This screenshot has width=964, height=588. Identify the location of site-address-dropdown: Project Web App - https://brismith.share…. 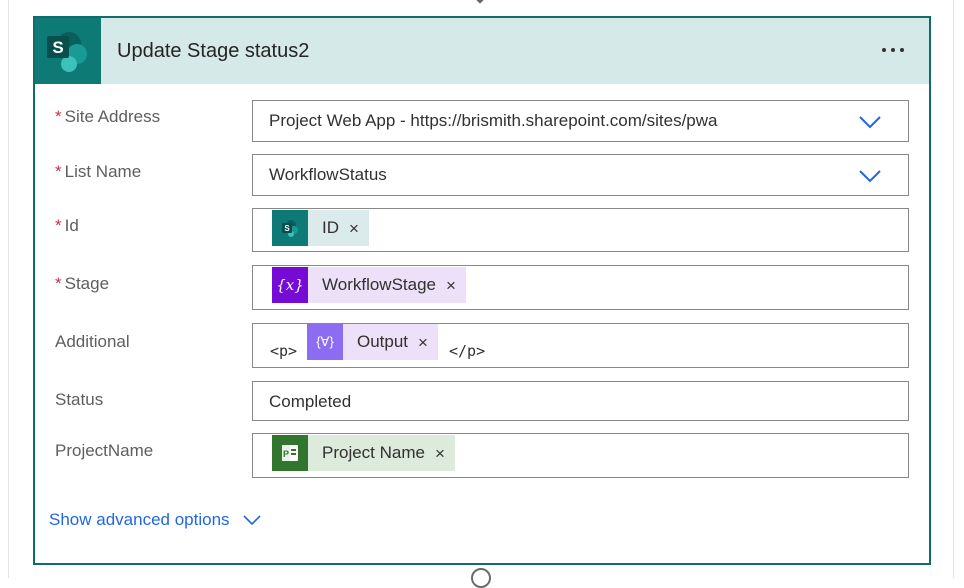
(580, 121).